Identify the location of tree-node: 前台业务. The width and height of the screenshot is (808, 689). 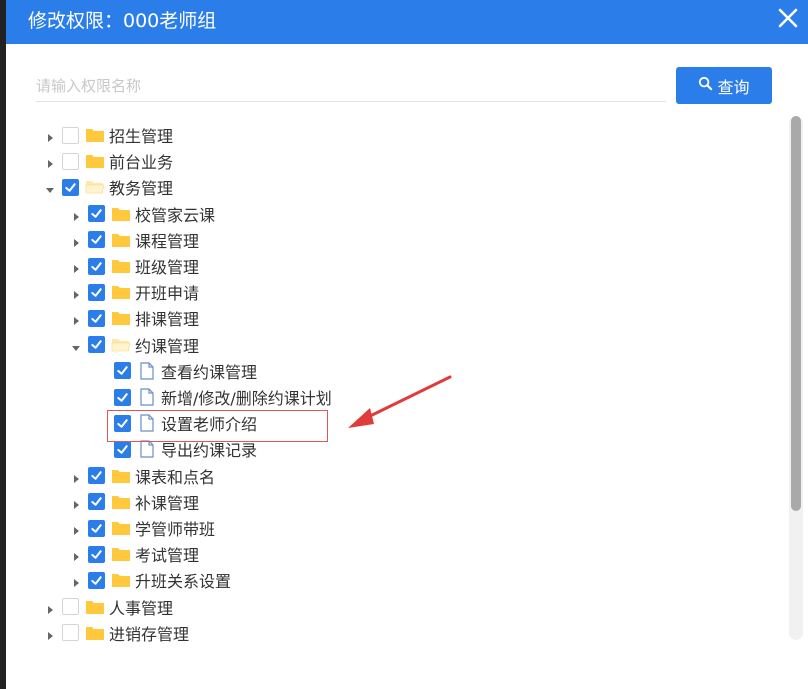
(108, 161).